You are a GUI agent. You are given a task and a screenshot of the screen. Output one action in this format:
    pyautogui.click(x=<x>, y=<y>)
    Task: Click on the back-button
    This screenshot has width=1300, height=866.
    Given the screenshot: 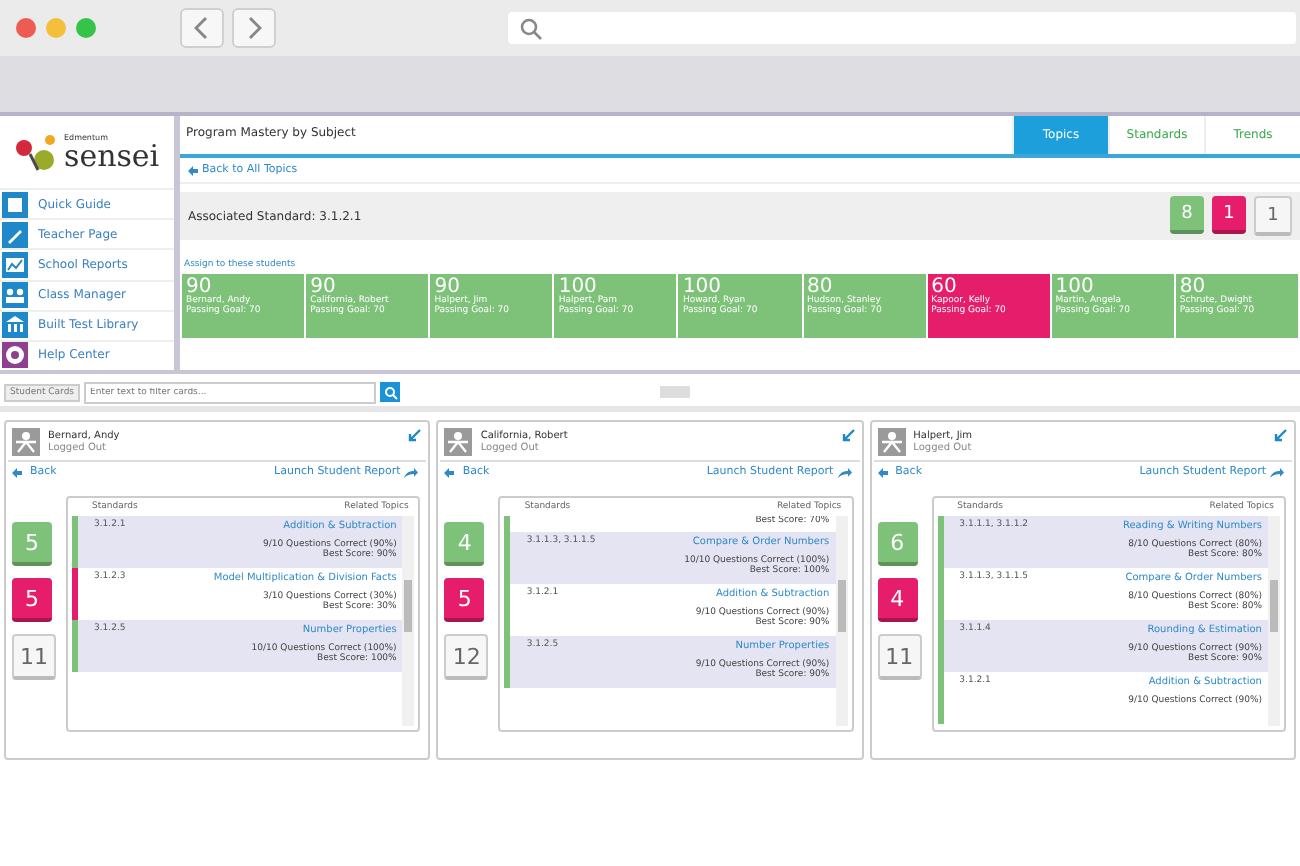 What is the action you would take?
    pyautogui.click(x=202, y=28)
    